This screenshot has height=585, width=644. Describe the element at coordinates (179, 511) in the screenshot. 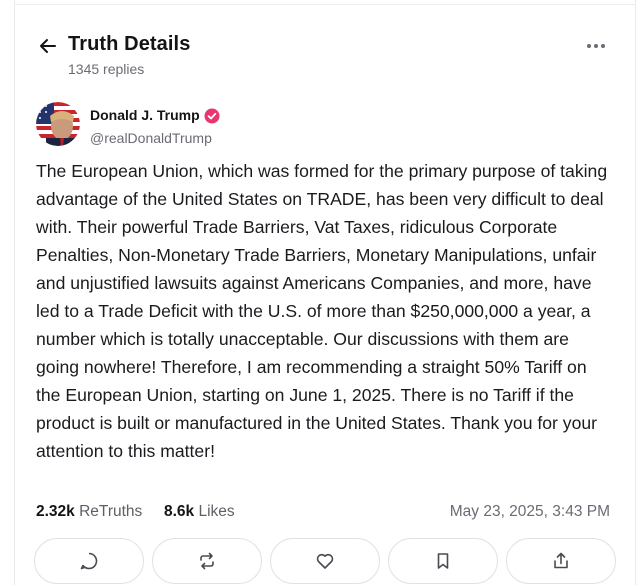

I see `likes-count: 8.6k` at that location.